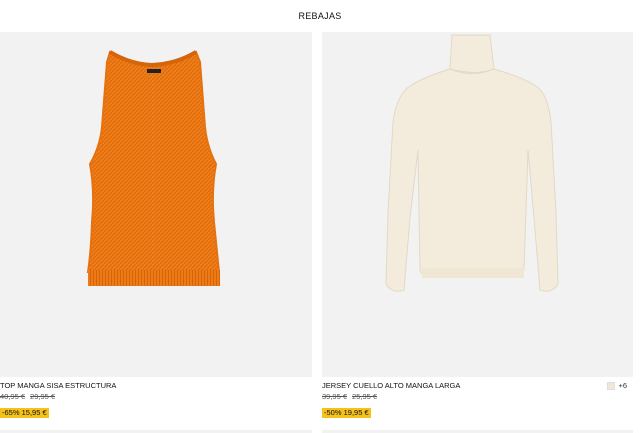  I want to click on page-header: REBAJAS, so click(320, 16).